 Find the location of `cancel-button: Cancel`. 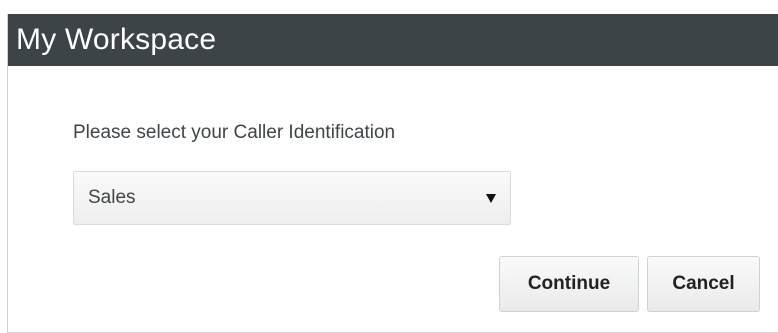

cancel-button: Cancel is located at coordinates (703, 284).